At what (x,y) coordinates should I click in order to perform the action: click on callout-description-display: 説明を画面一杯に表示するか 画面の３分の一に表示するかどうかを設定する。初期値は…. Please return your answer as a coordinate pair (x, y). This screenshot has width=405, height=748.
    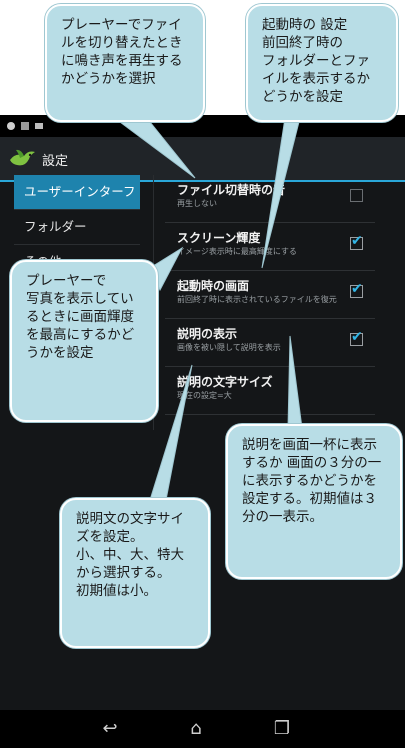
    Looking at the image, I should click on (314, 501).